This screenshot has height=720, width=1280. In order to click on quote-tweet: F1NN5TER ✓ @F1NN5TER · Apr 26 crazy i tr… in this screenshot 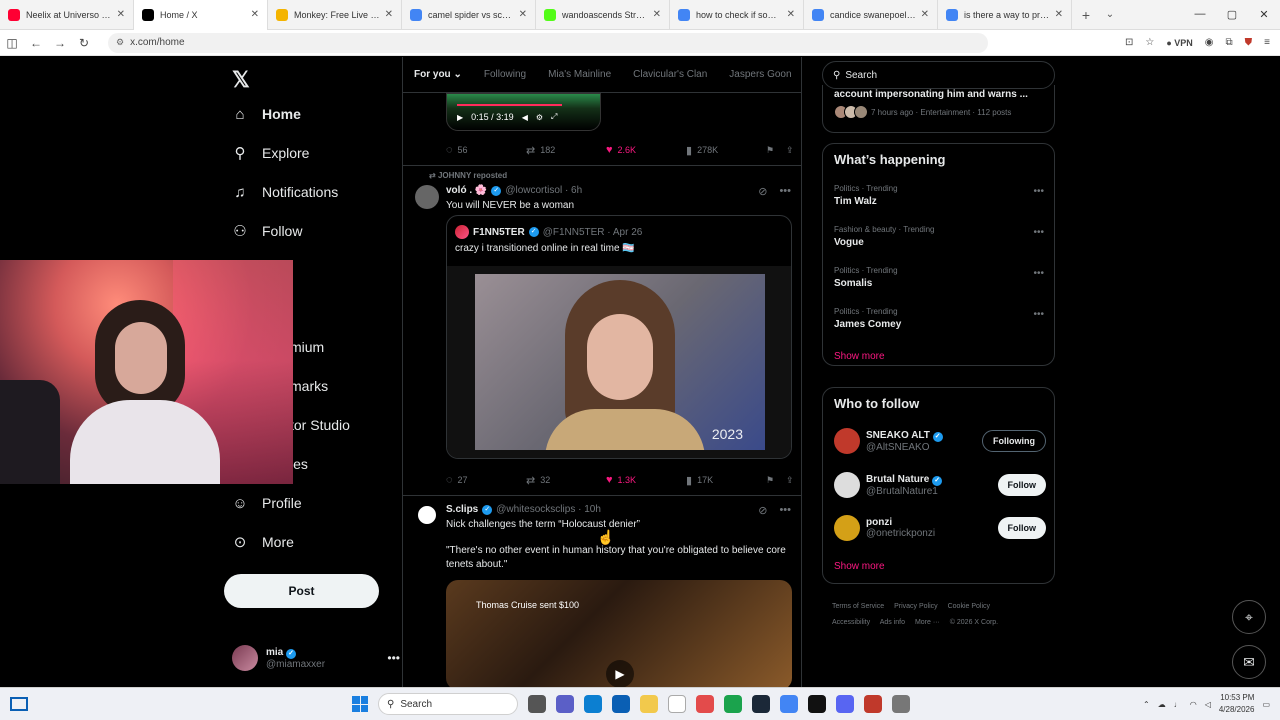, I will do `click(619, 337)`.